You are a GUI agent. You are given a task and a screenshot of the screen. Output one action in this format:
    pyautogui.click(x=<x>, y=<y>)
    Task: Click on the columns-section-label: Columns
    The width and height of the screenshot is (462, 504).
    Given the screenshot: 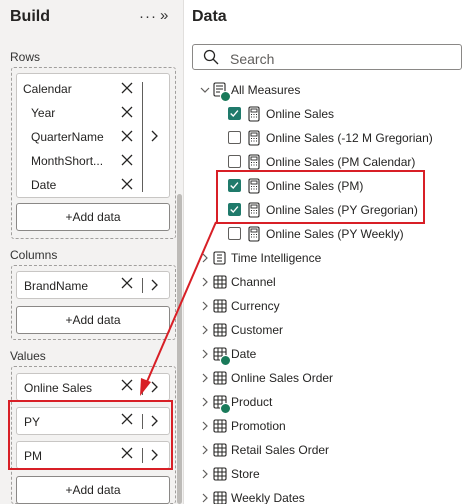 What is the action you would take?
    pyautogui.click(x=34, y=255)
    